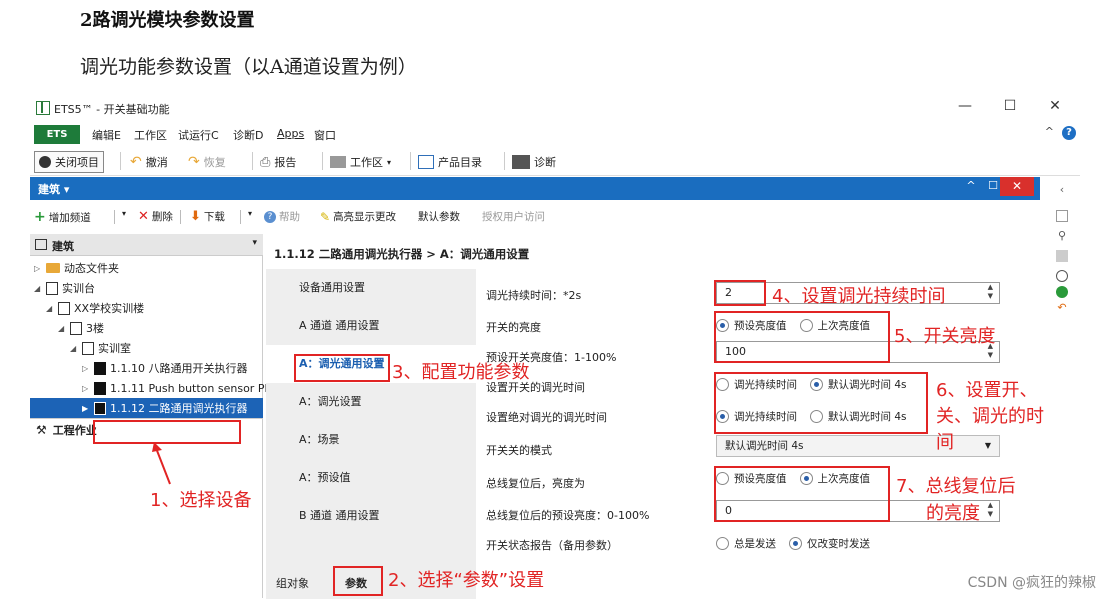  What do you see at coordinates (146, 245) in the screenshot?
I see `tree-header: 建筑 ▾` at bounding box center [146, 245].